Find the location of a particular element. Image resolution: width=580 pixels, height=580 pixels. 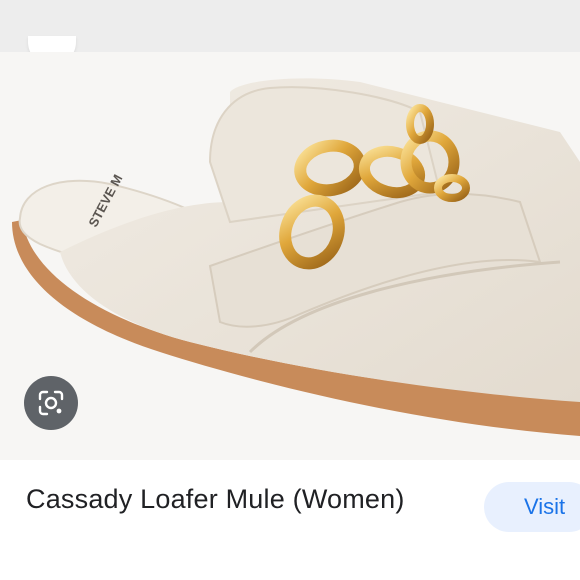

visit-button: Visit is located at coordinates (532, 507).